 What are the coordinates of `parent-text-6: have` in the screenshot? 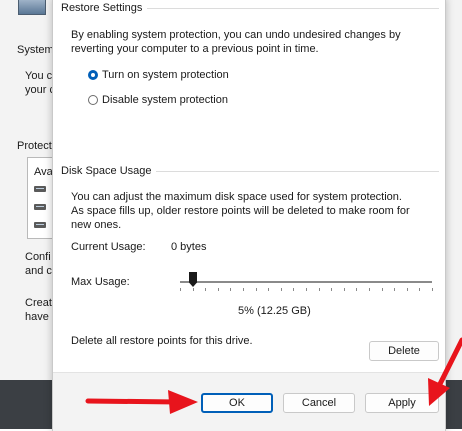 It's located at (37, 317).